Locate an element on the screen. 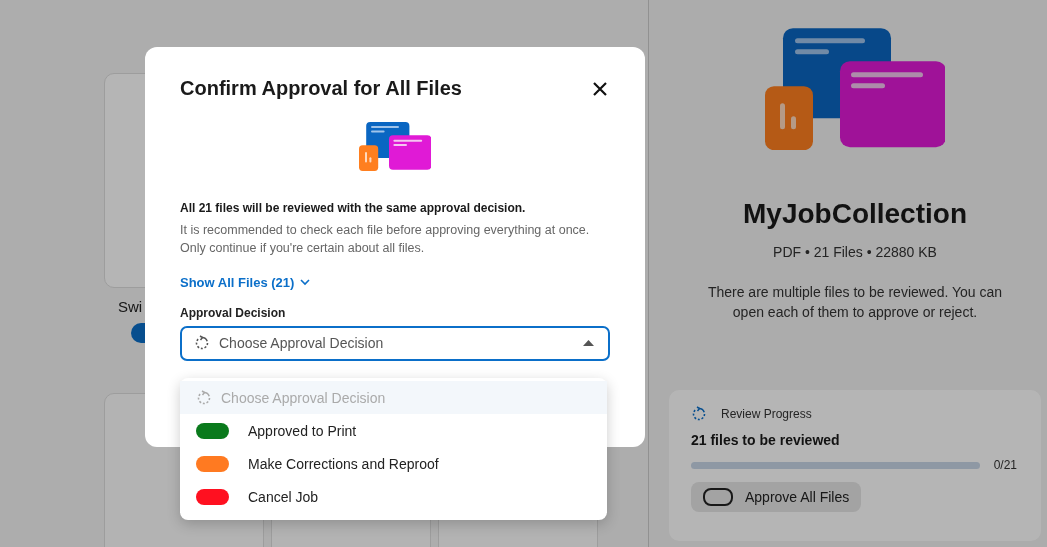 This screenshot has height=547, width=1047. file-title: Swi is located at coordinates (130, 306).